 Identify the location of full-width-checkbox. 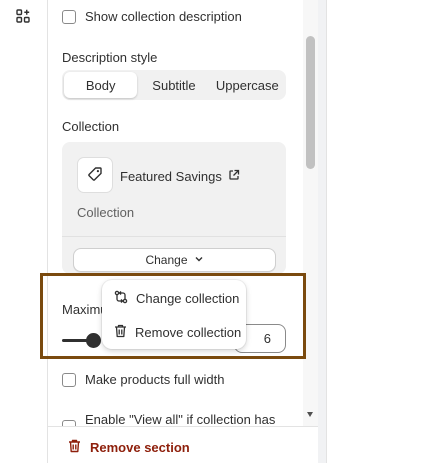
(69, 379).